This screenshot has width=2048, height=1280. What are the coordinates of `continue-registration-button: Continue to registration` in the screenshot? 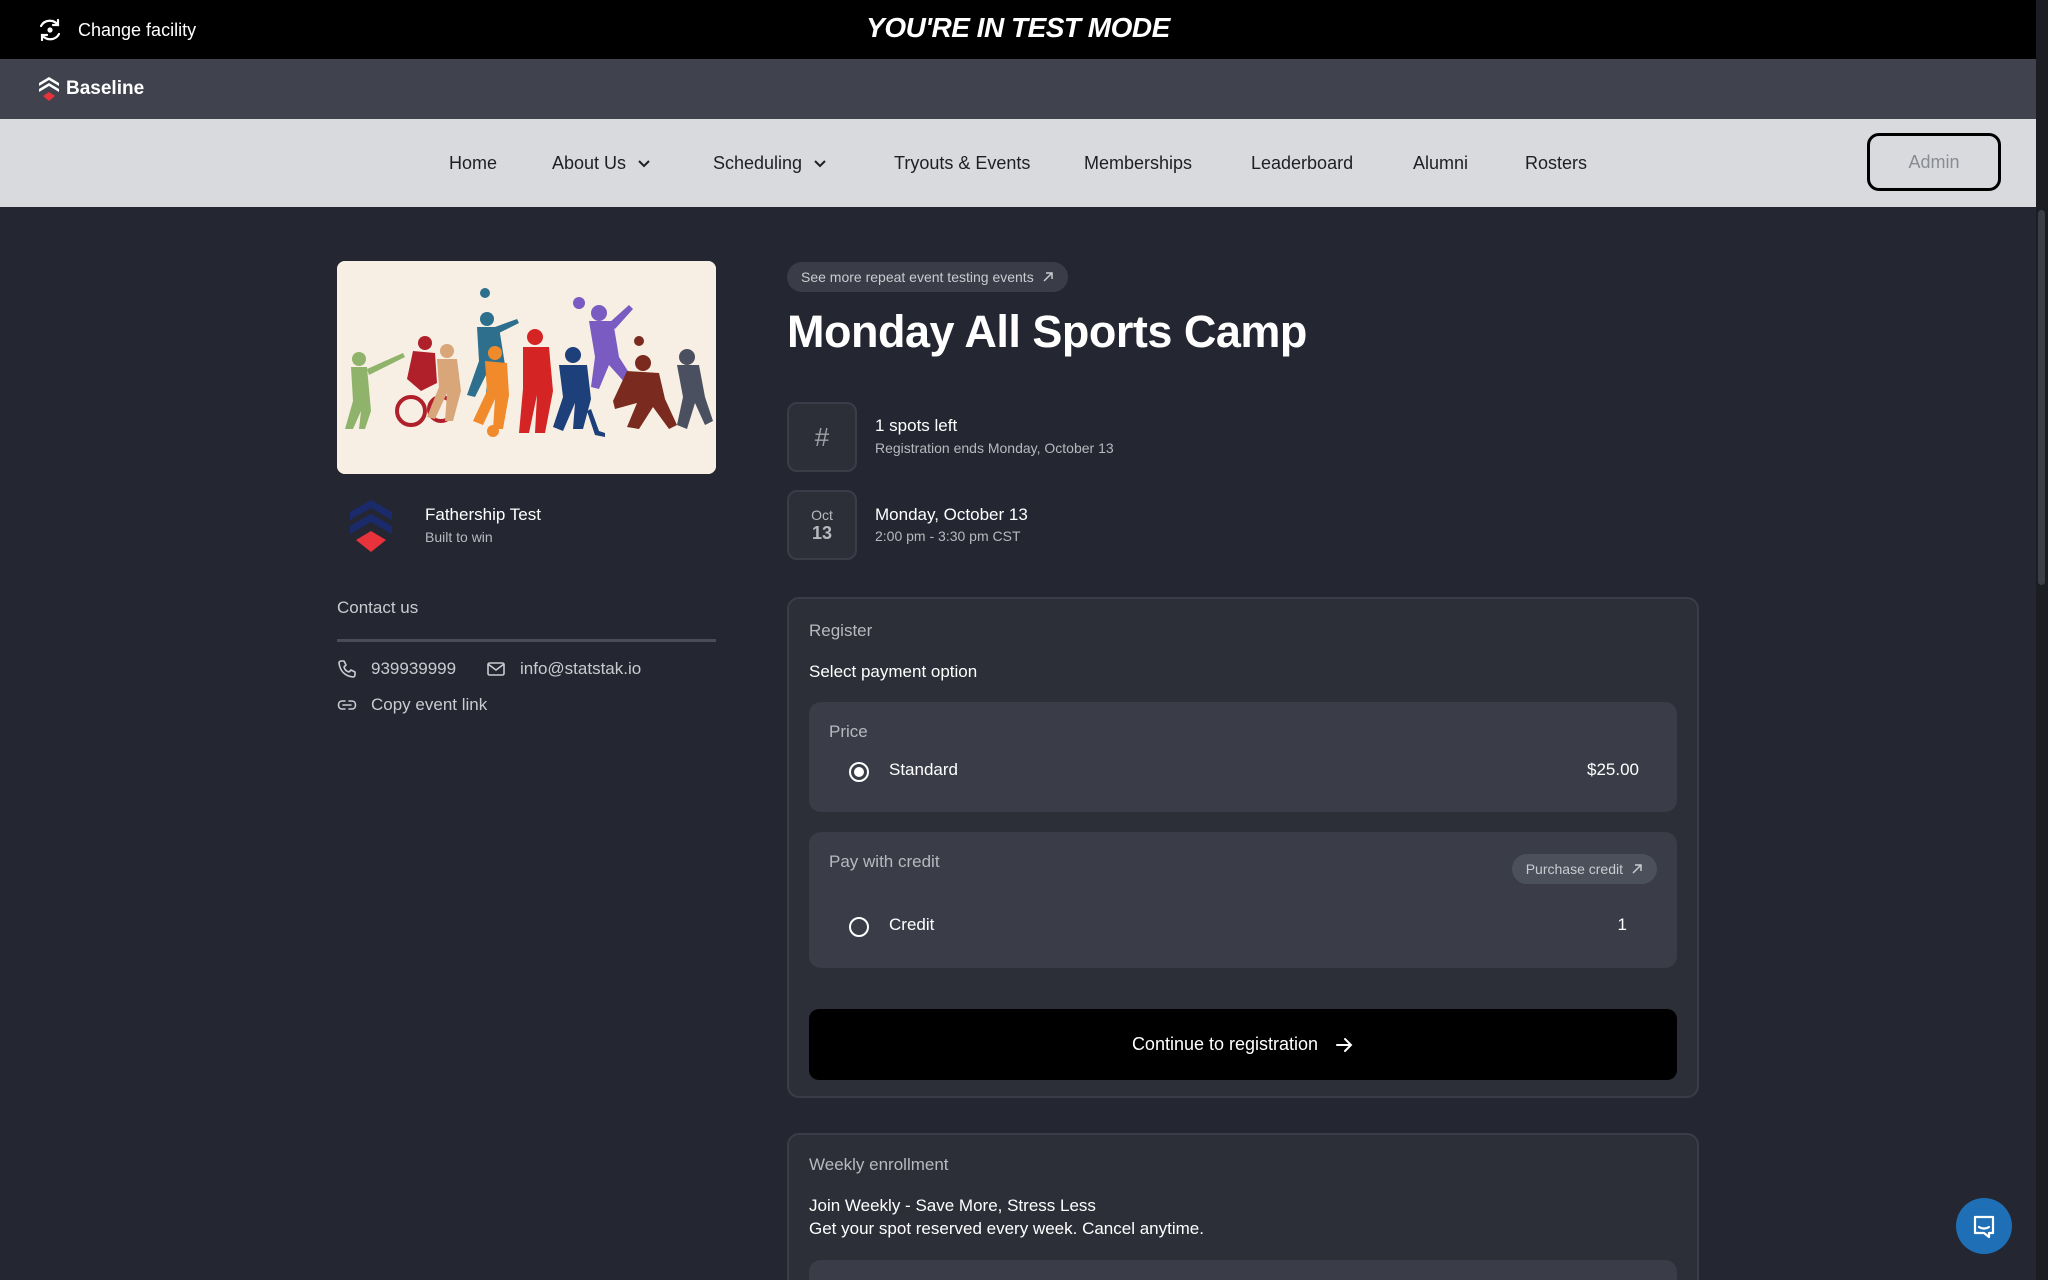 It's located at (1243, 1044).